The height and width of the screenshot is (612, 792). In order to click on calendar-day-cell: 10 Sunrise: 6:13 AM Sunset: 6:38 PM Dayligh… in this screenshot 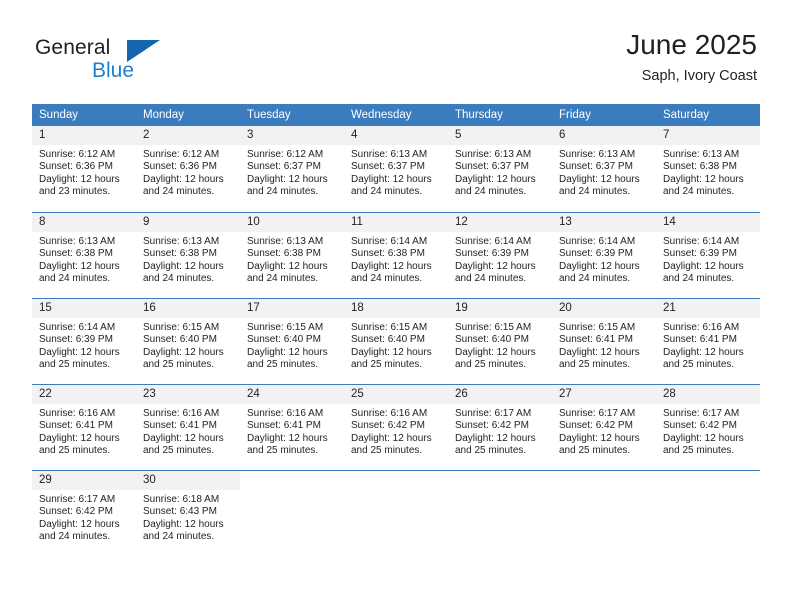, I will do `click(292, 255)`.